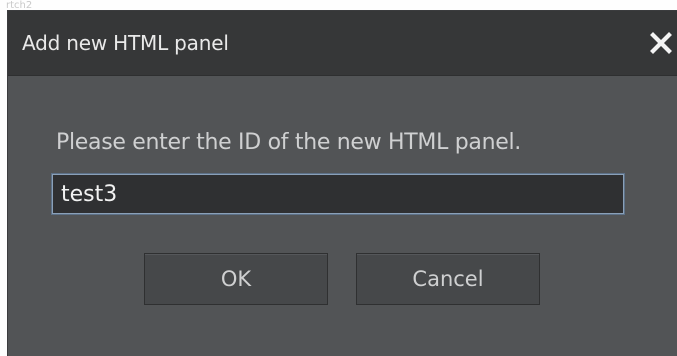 Image resolution: width=677 pixels, height=356 pixels. Describe the element at coordinates (236, 279) in the screenshot. I see `ok-button: OK` at that location.